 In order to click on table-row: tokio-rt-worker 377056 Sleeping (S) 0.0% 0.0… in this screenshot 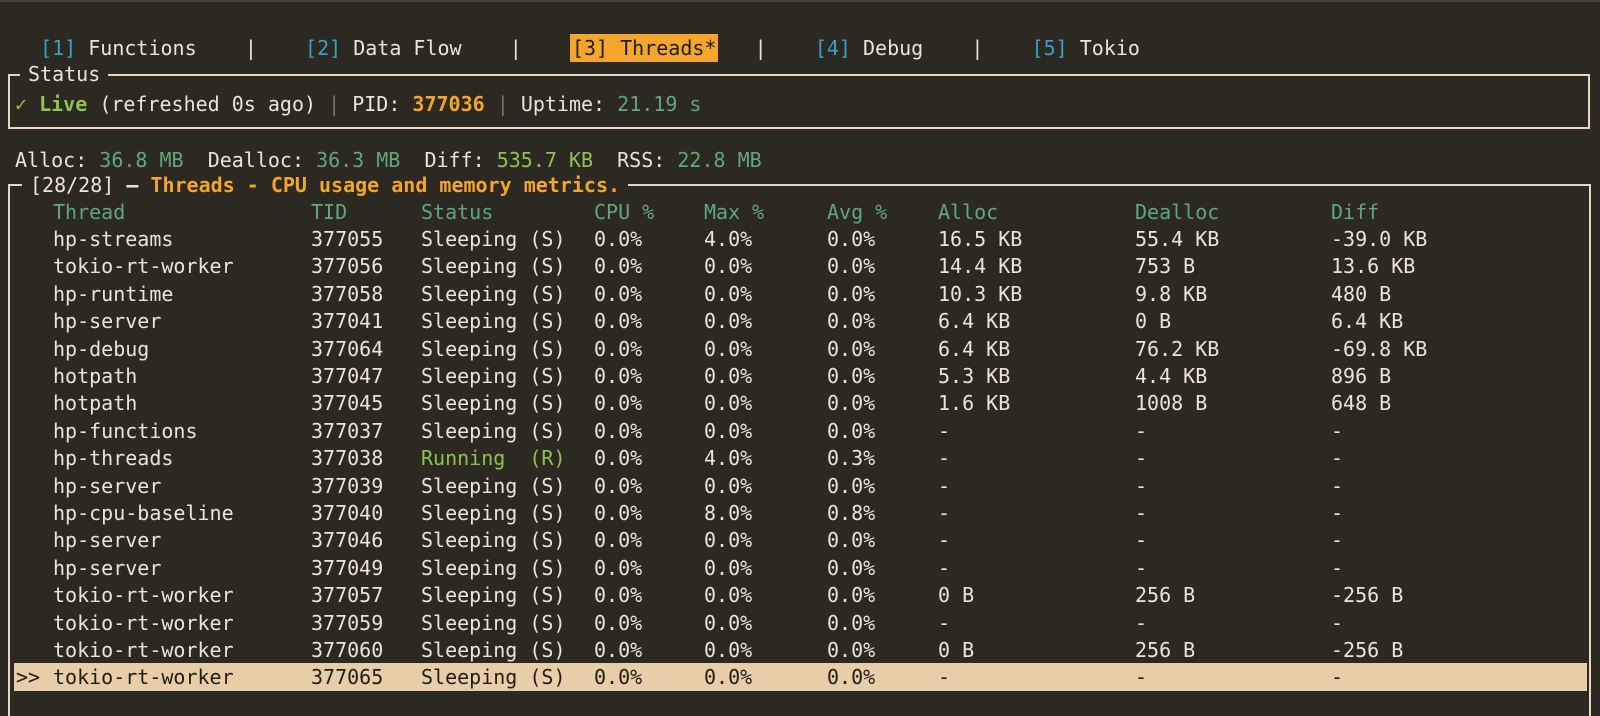, I will do `click(800, 266)`.